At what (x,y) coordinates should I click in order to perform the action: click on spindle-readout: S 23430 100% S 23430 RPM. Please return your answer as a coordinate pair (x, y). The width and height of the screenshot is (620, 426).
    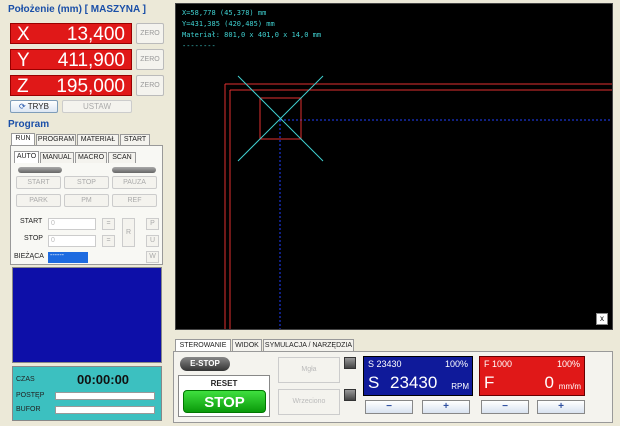
    Looking at the image, I should click on (418, 376).